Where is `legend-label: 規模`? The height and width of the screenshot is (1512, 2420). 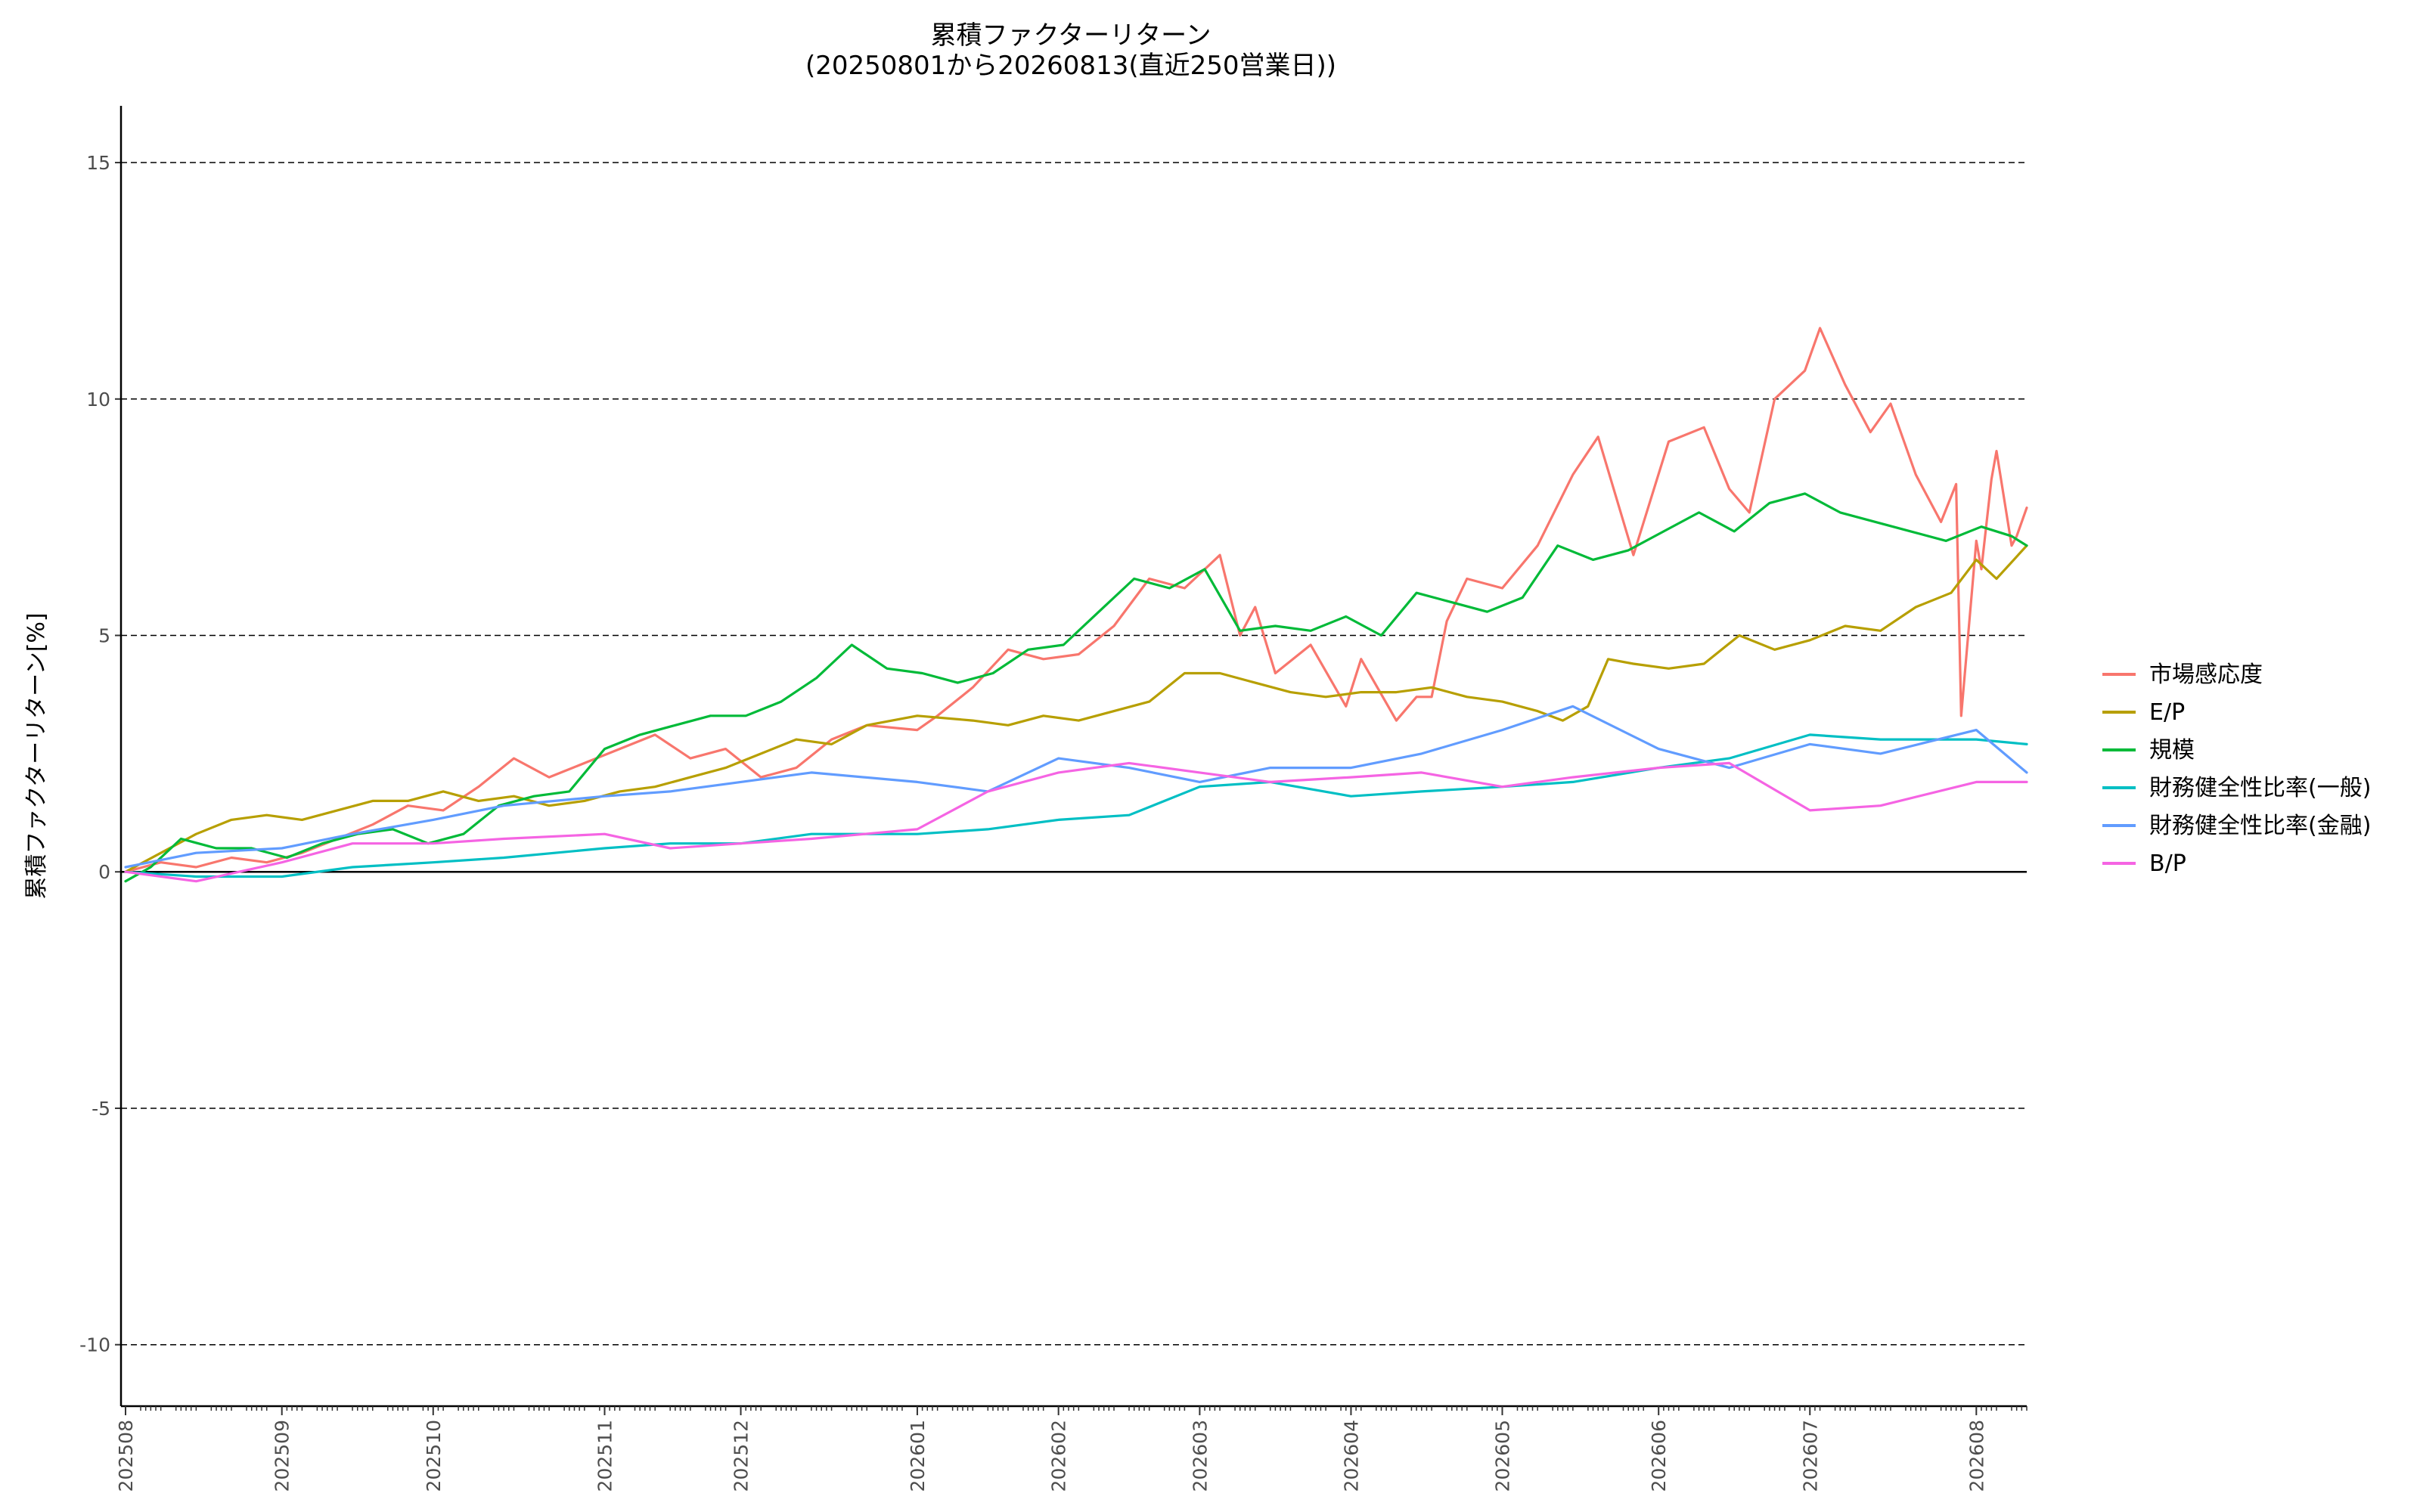 legend-label: 規模 is located at coordinates (2172, 750).